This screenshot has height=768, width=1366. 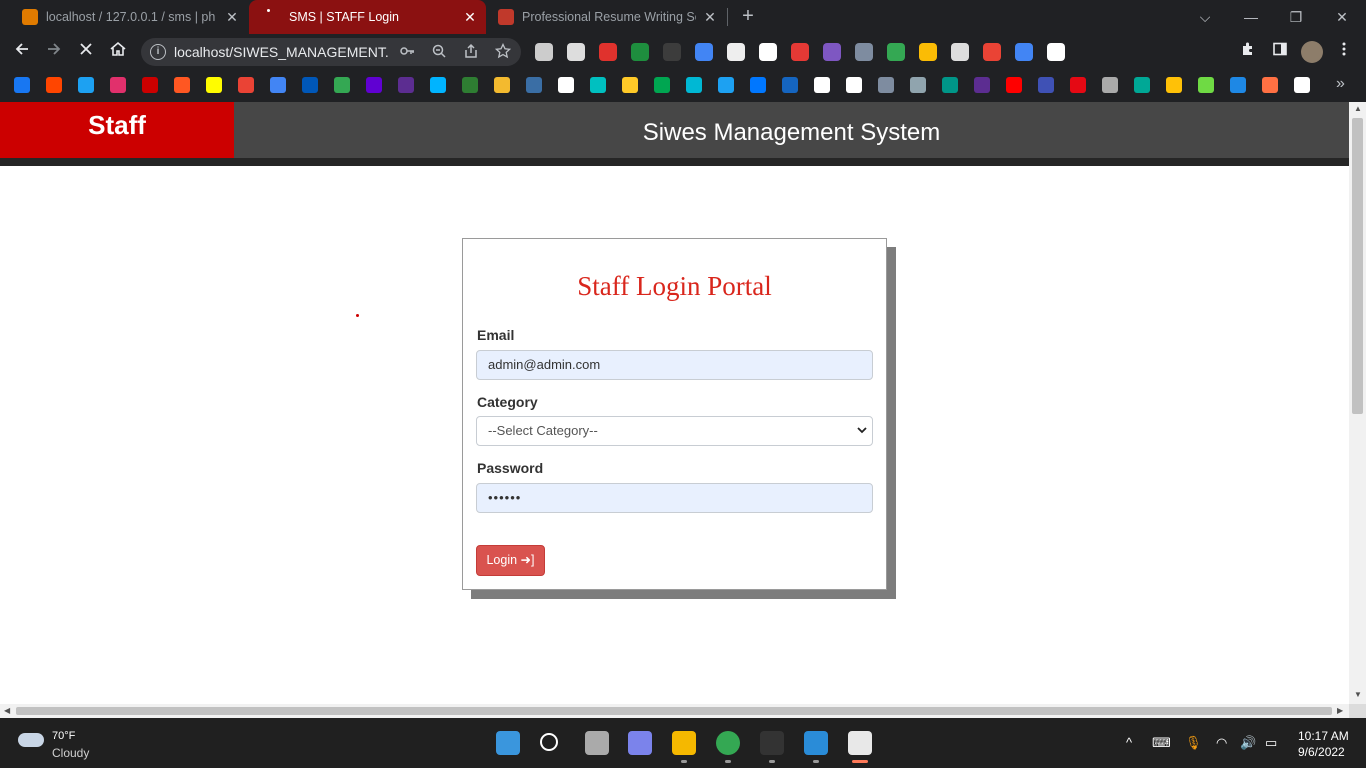 I want to click on share-icon, so click(x=471, y=52).